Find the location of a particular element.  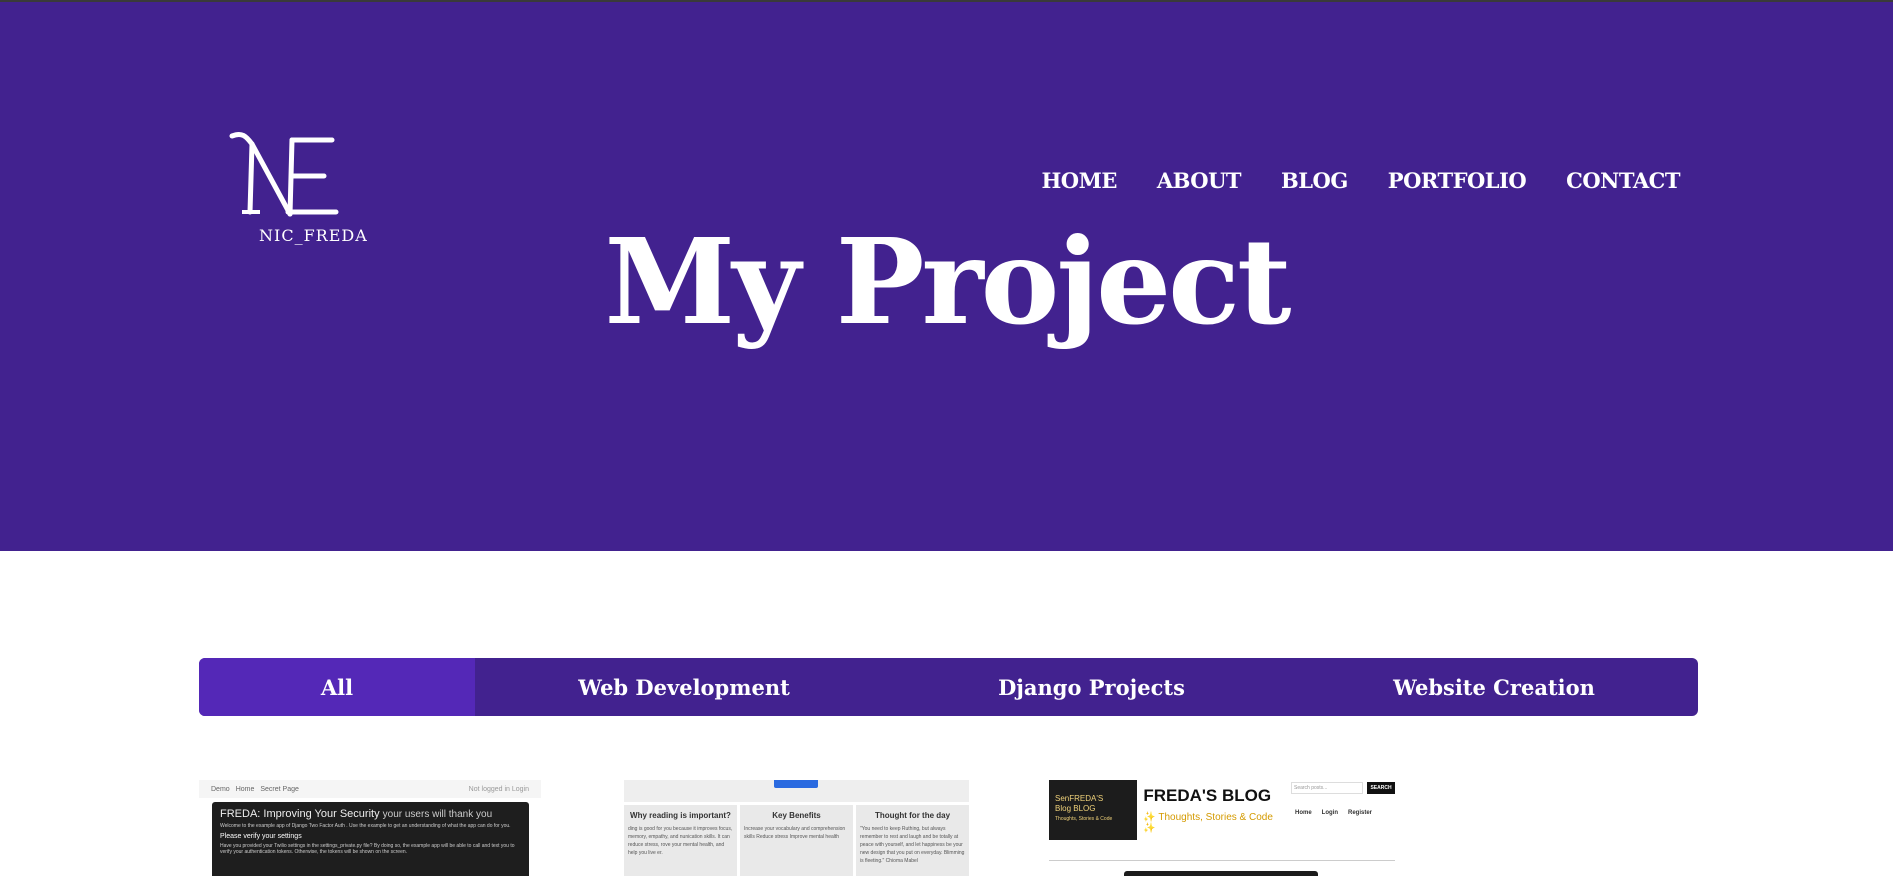

thumb-subheading: Please verify your settings is located at coordinates (261, 836).